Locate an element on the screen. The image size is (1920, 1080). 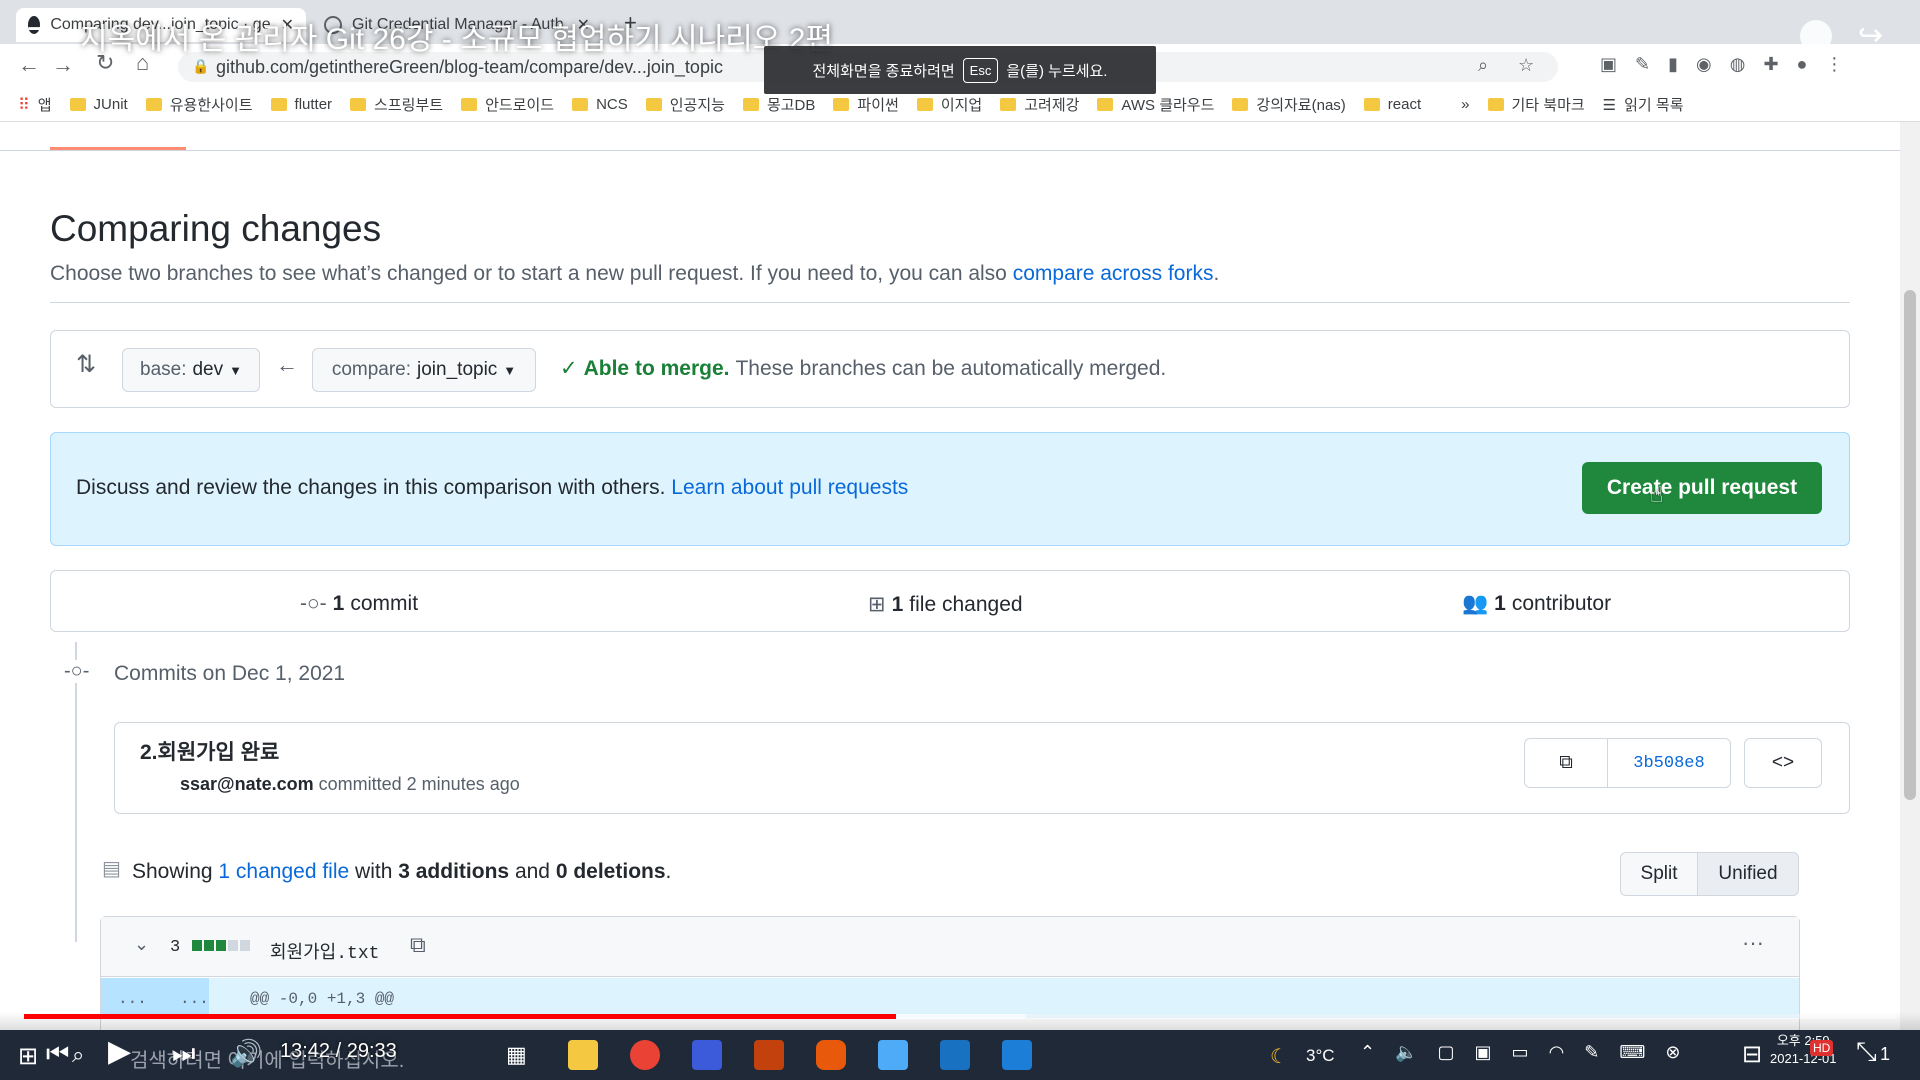
video-progress-bar is located at coordinates (460, 1016).